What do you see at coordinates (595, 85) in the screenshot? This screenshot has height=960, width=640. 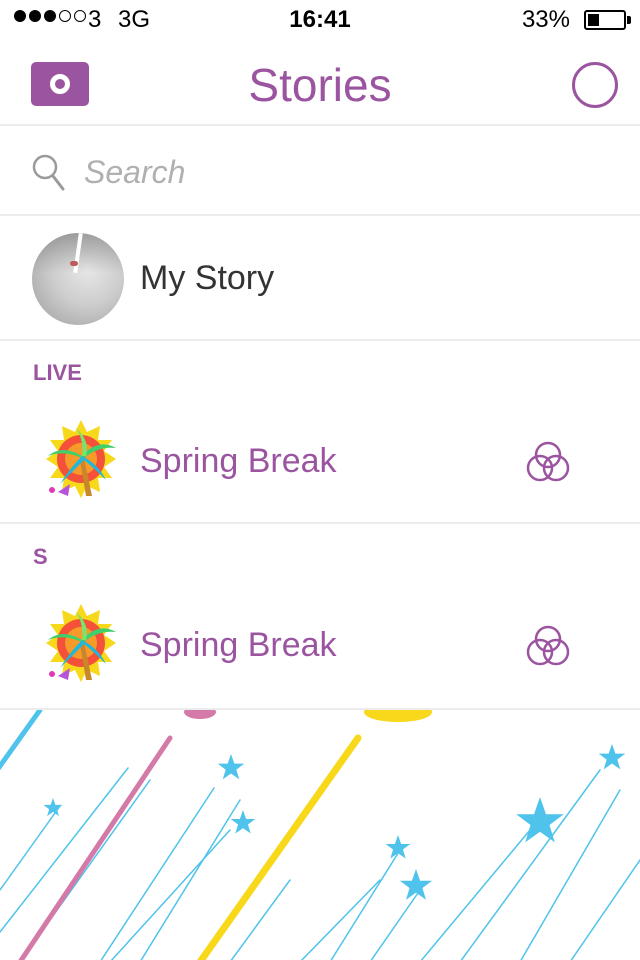 I see `circle-icon` at bounding box center [595, 85].